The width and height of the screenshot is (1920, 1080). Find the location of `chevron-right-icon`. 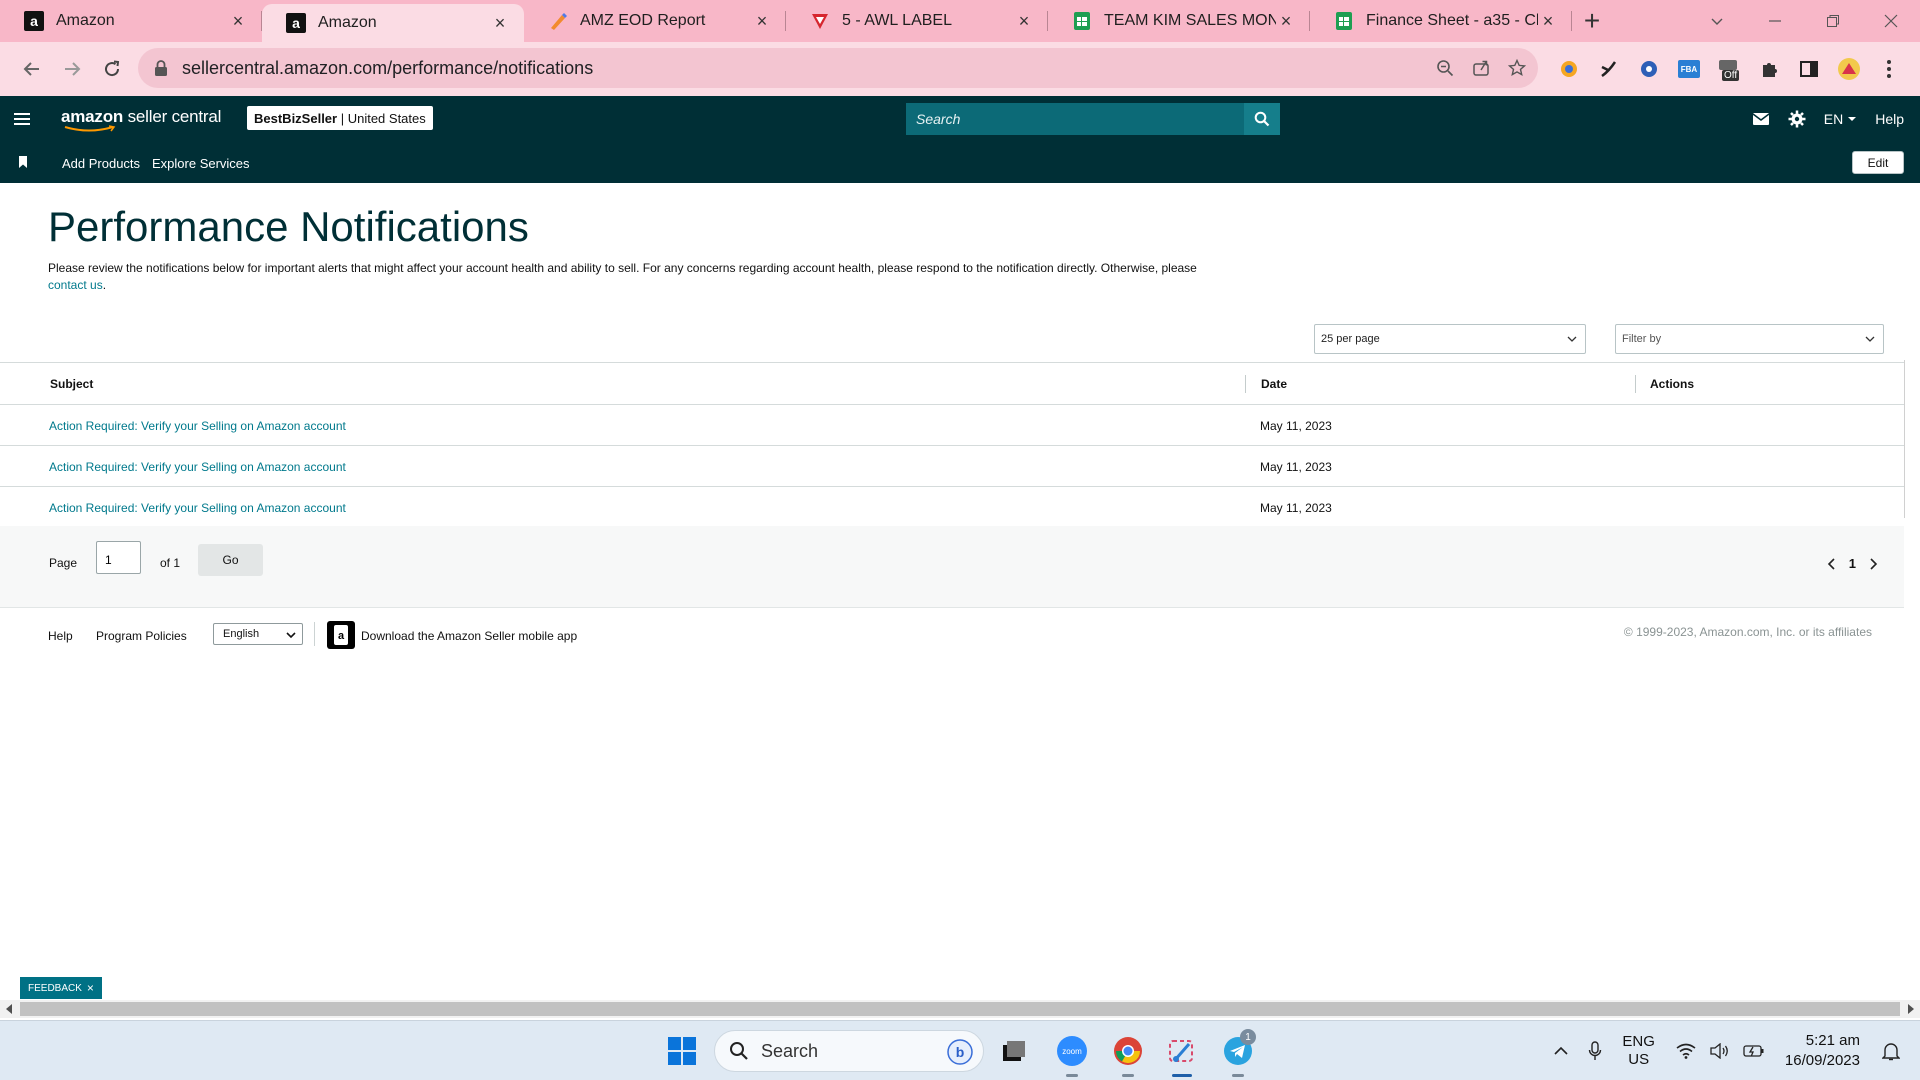

chevron-right-icon is located at coordinates (1874, 563).